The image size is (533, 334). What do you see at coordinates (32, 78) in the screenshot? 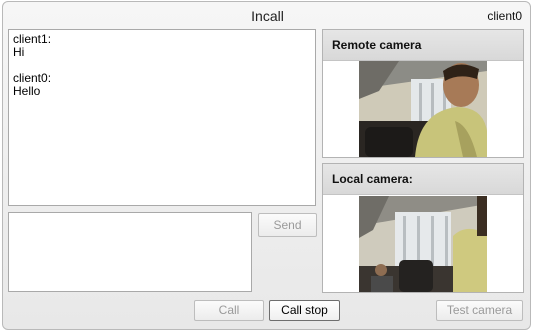
I see `message-sender: client0:` at bounding box center [32, 78].